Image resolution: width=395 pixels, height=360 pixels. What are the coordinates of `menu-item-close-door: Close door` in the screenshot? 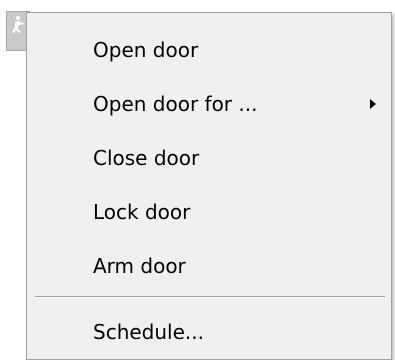 It's located at (209, 158).